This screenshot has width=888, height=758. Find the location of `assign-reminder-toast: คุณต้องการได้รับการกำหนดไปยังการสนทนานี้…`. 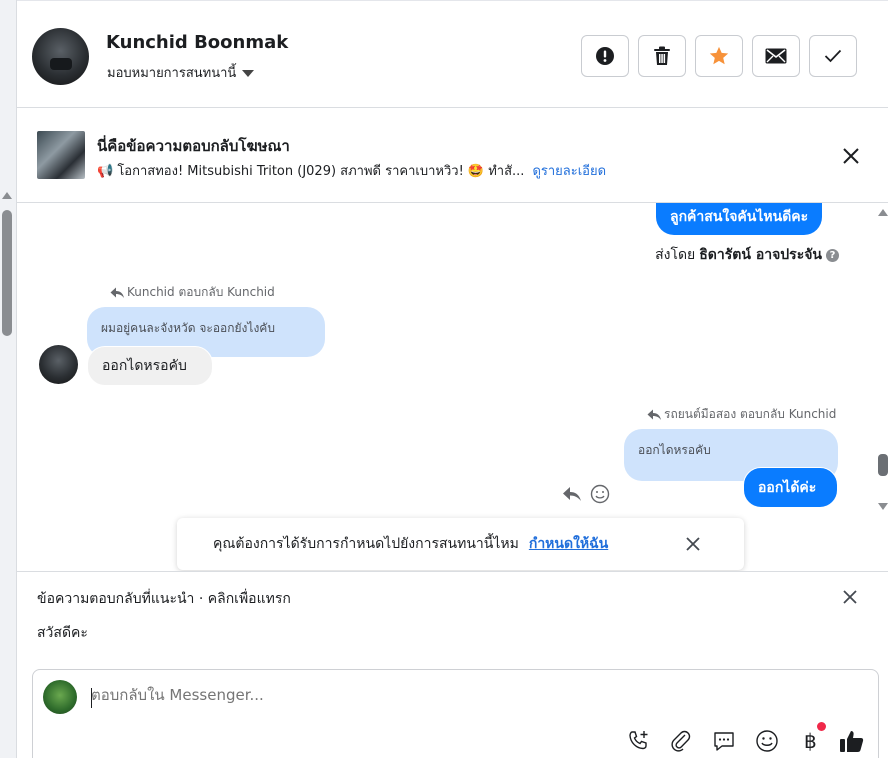

assign-reminder-toast: คุณต้องการได้รับการกำหนดไปยังการสนทนานี้… is located at coordinates (460, 544).